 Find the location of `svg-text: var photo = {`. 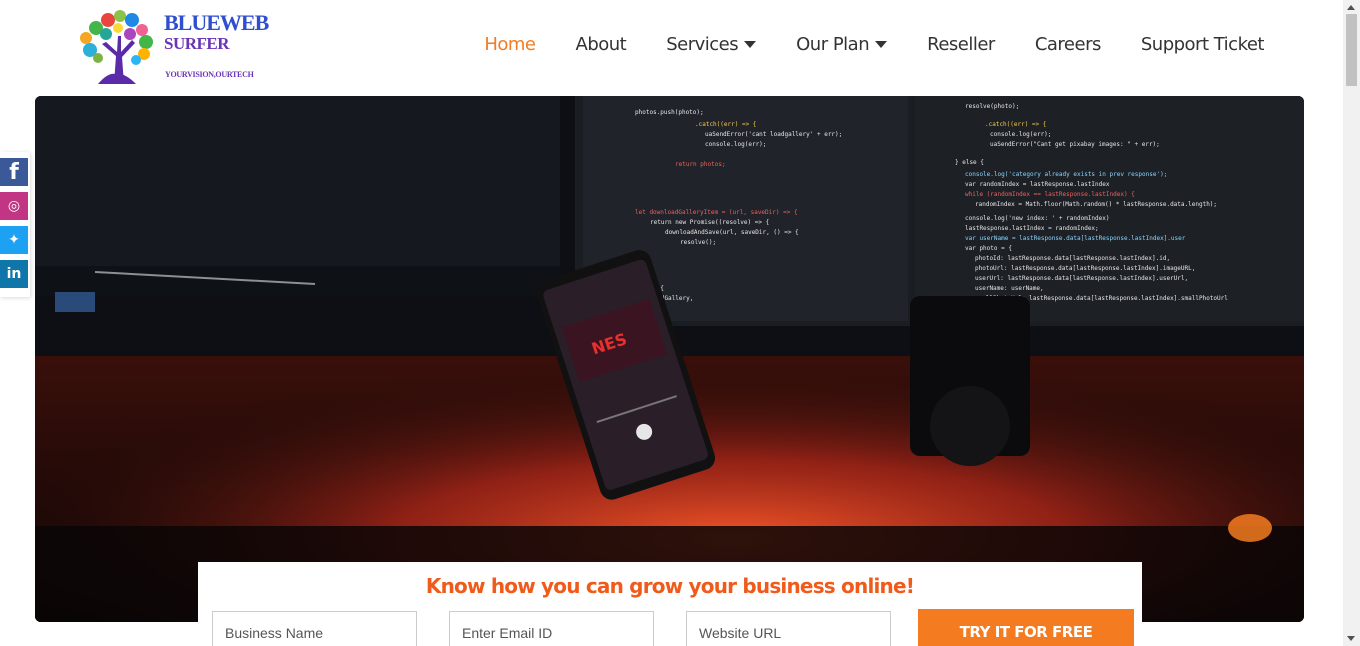

svg-text: var photo = { is located at coordinates (988, 248).